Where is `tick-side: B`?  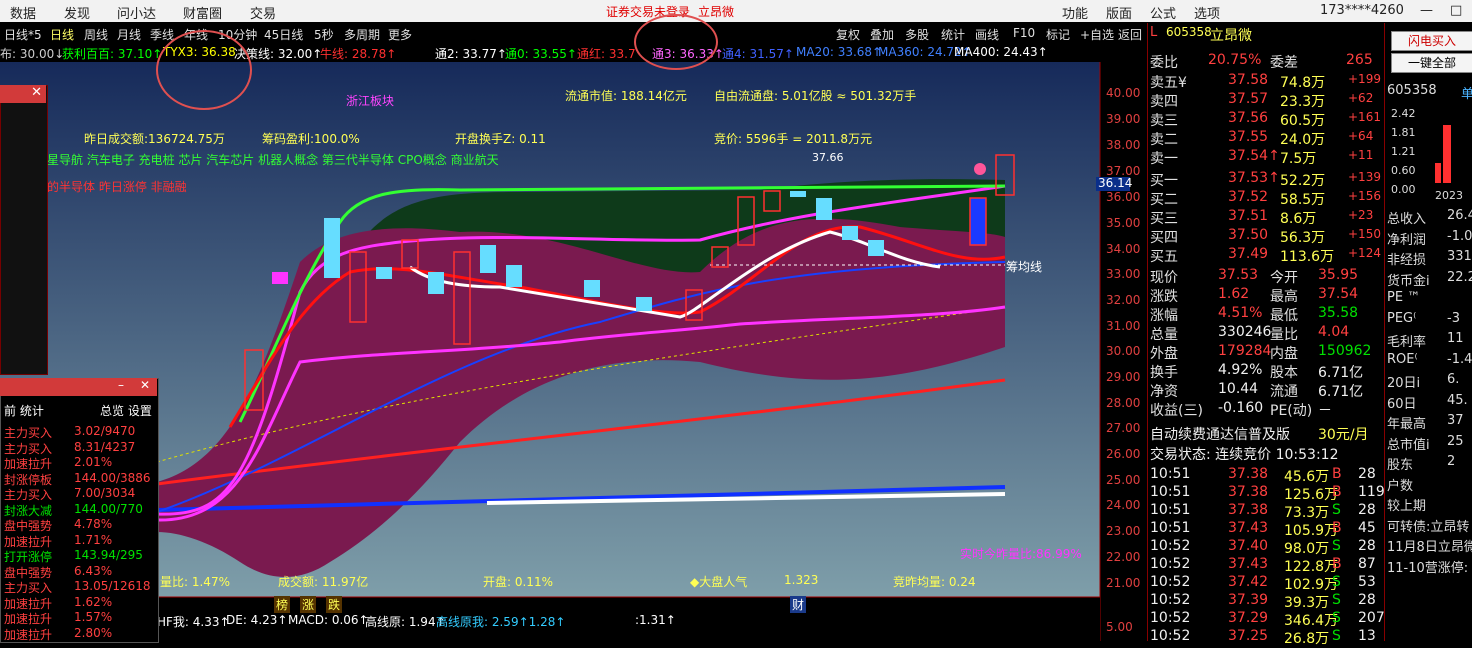 tick-side: B is located at coordinates (1337, 564).